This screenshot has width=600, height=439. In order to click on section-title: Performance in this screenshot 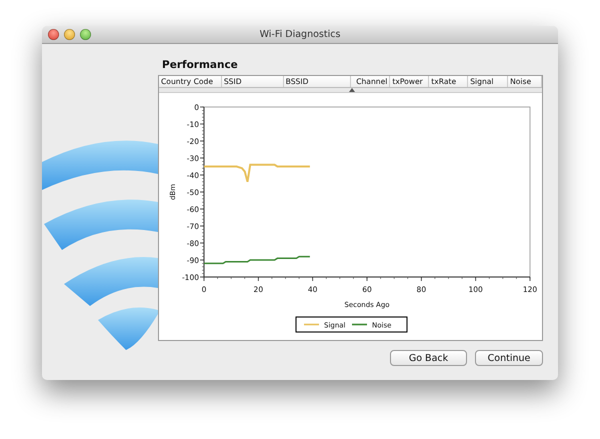, I will do `click(200, 66)`.